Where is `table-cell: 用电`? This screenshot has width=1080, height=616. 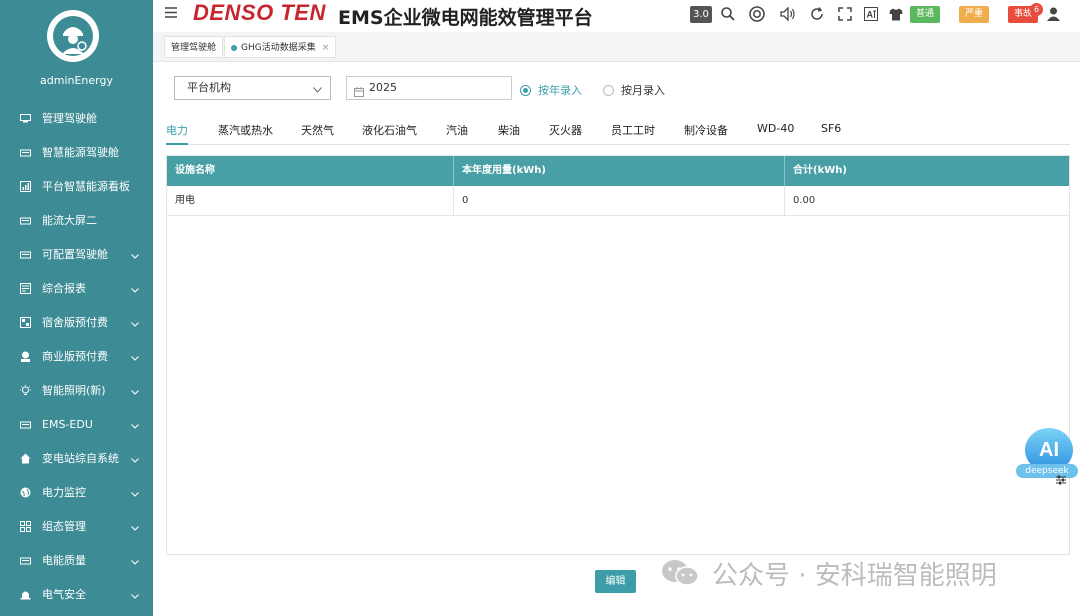
table-cell: 用电 is located at coordinates (310, 201).